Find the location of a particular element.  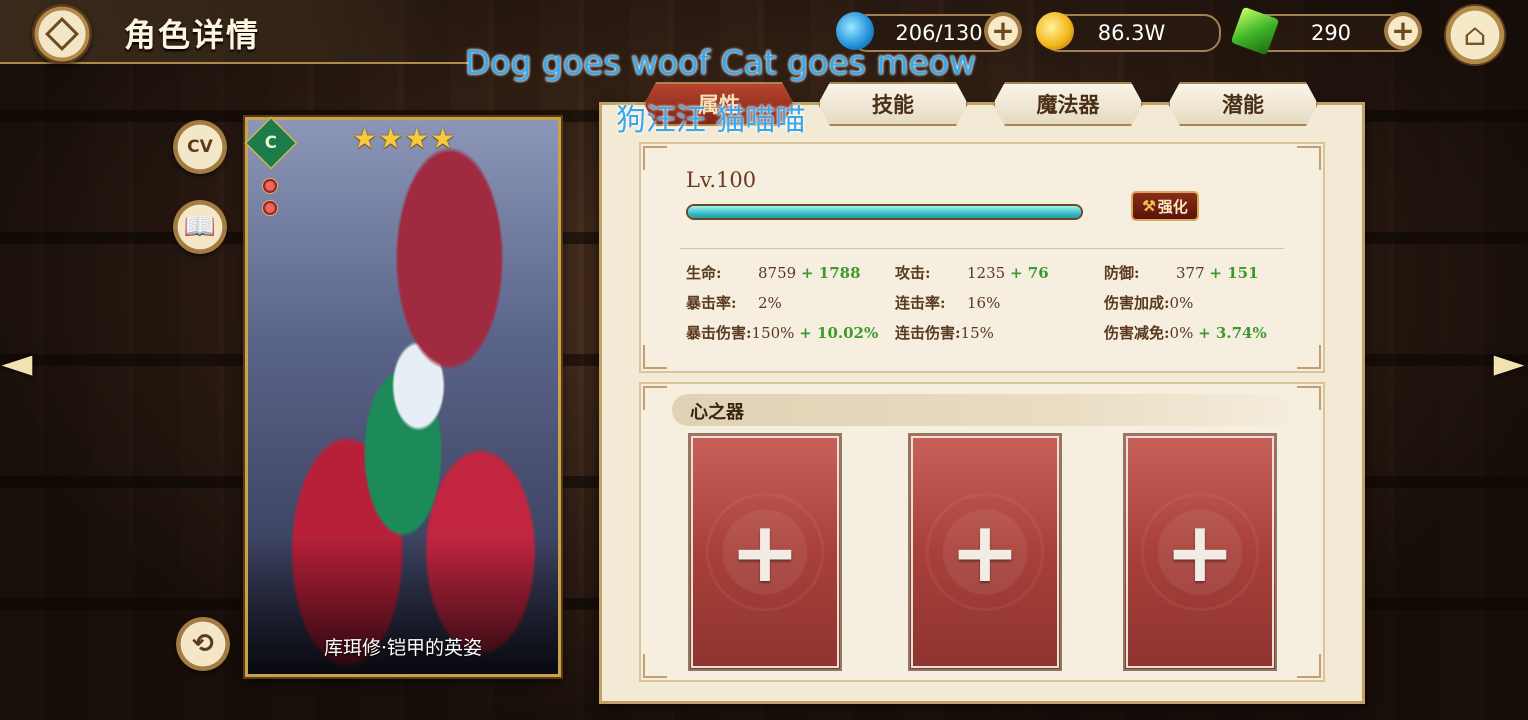

rotate-card-icon: ⟲ is located at coordinates (203, 644).